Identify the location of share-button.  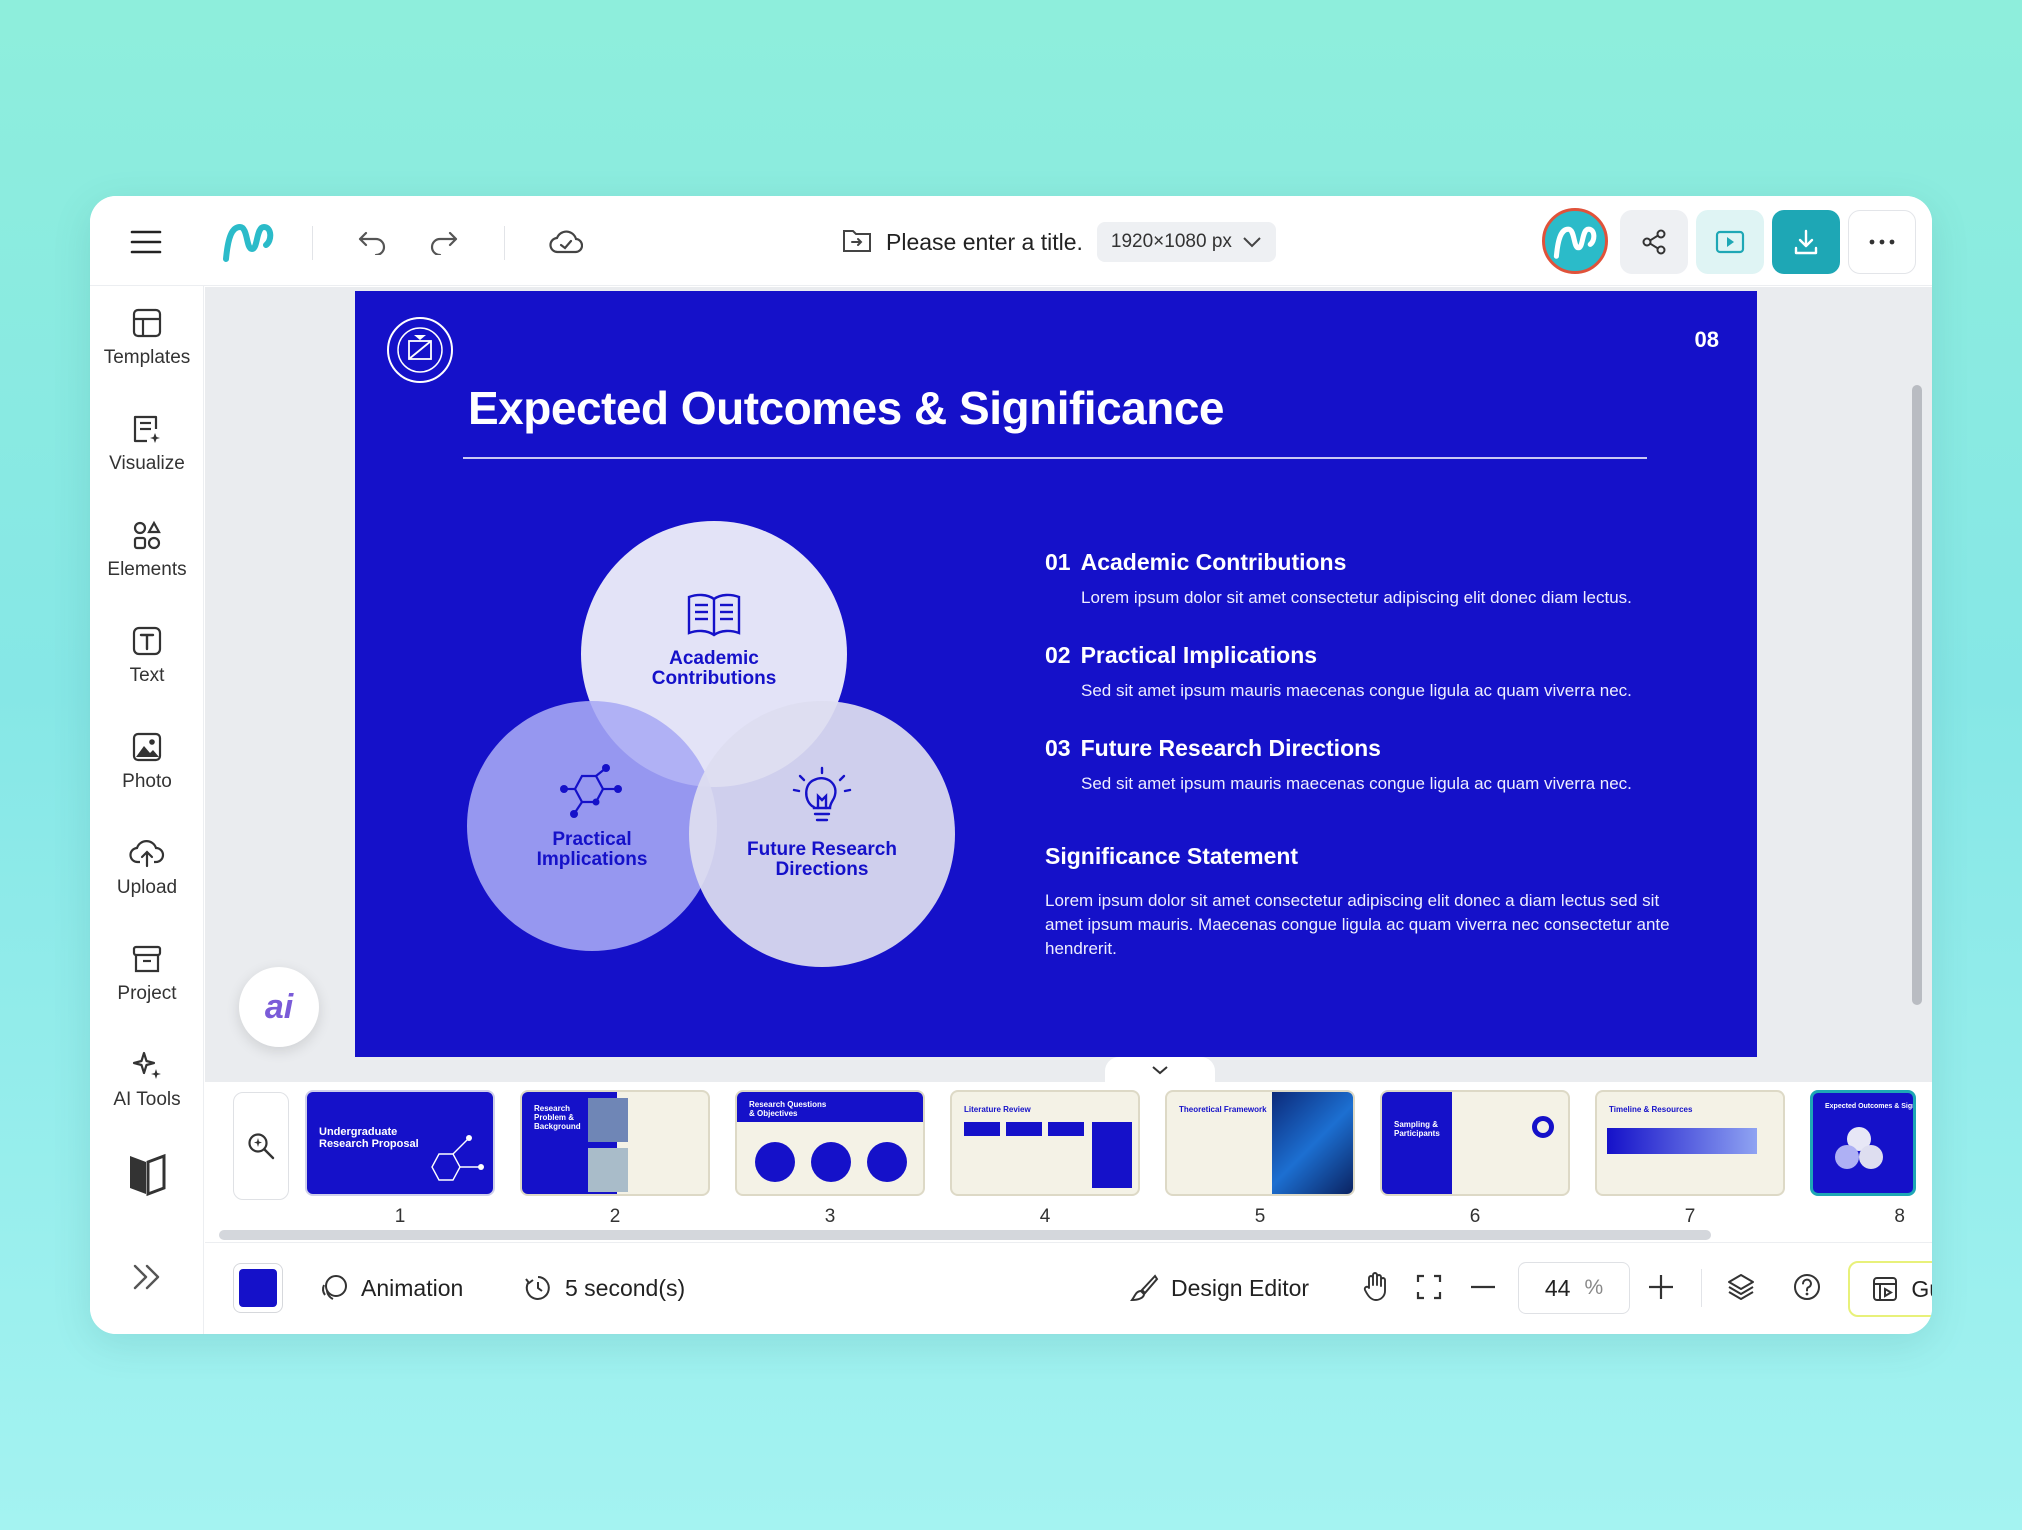
(1654, 242).